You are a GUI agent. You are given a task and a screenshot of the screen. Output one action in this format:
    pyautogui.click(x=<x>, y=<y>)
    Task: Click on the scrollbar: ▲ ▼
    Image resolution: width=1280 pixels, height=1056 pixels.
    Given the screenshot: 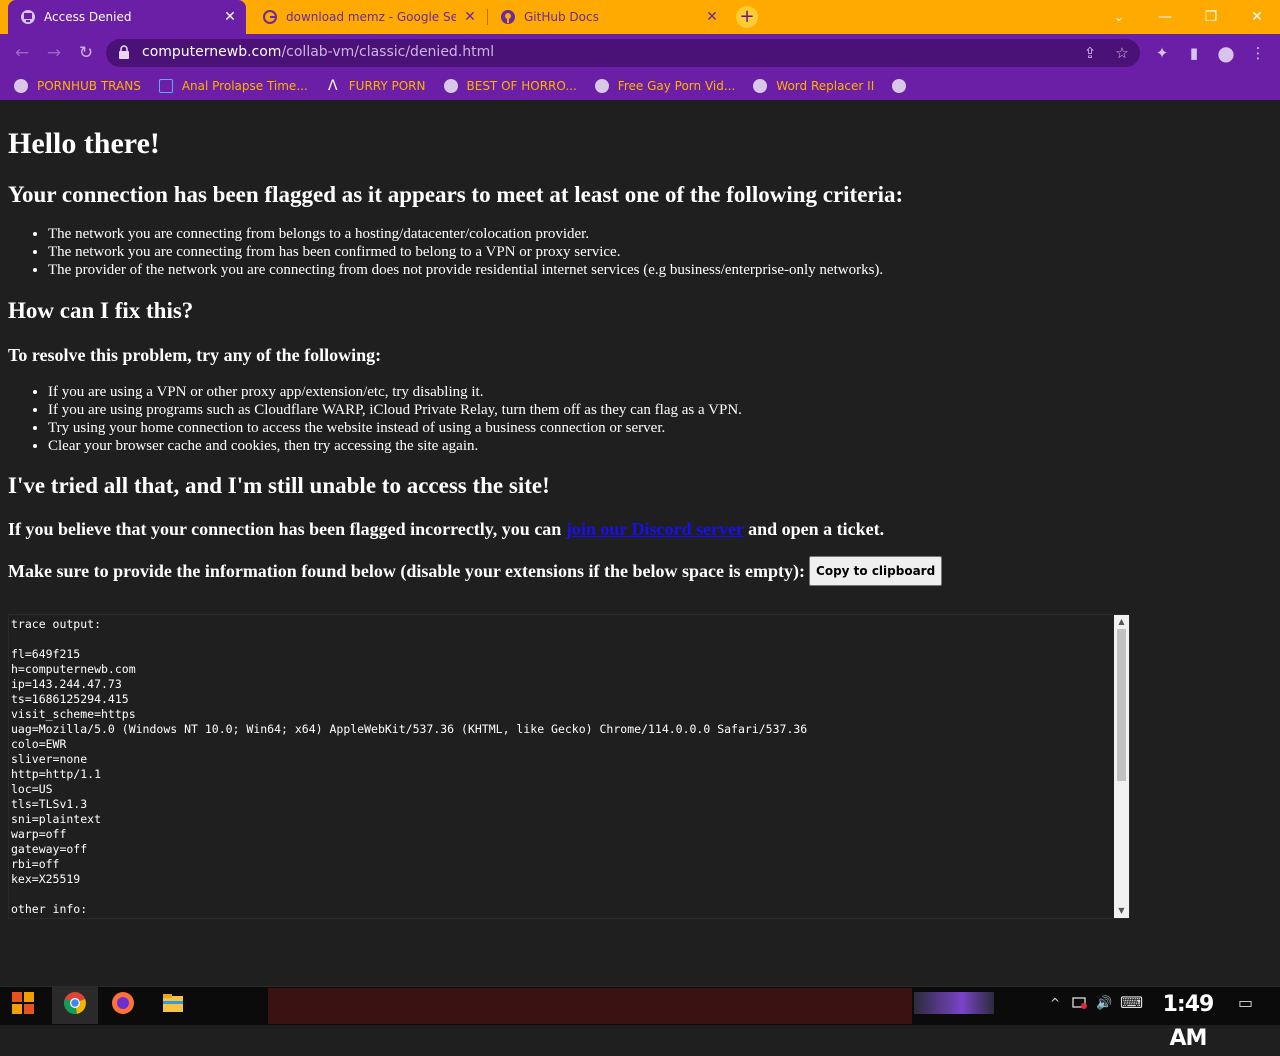 What is the action you would take?
    pyautogui.click(x=1121, y=766)
    